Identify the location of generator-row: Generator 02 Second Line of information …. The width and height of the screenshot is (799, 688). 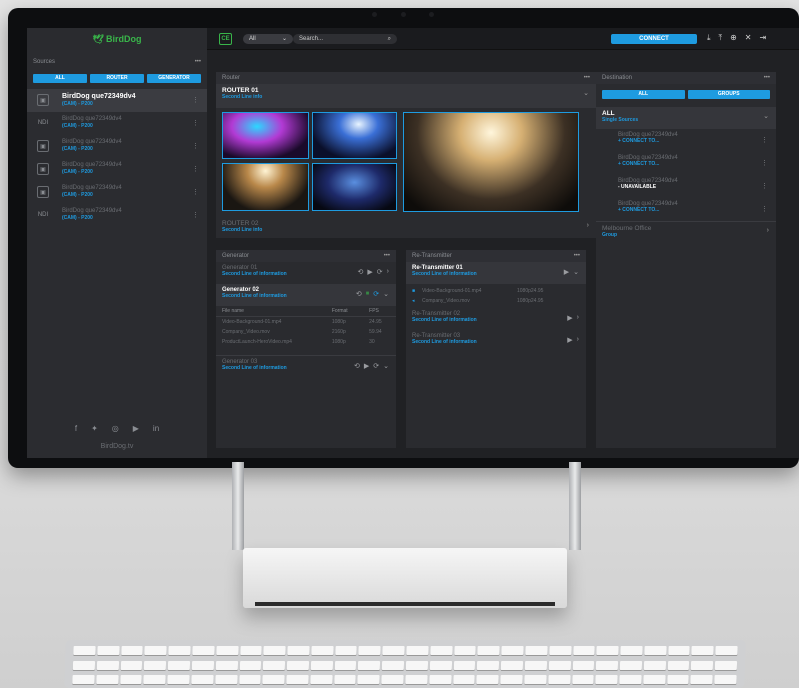
(306, 295).